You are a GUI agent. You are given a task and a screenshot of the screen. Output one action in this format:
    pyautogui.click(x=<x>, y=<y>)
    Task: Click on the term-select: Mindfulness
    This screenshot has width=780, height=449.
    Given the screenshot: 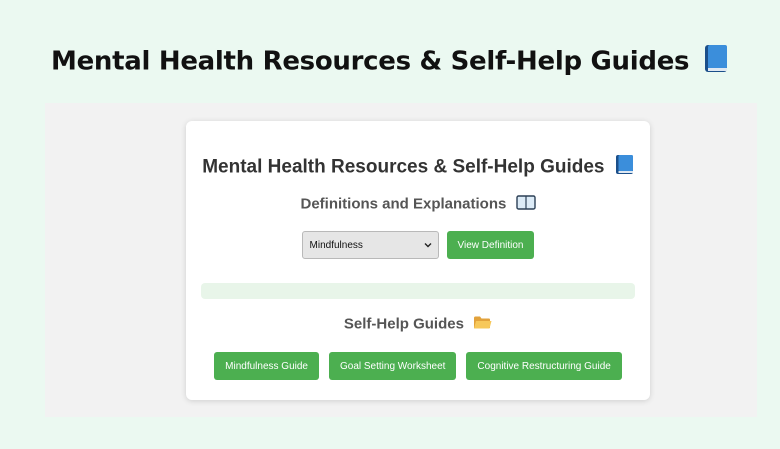 What is the action you would take?
    pyautogui.click(x=370, y=245)
    